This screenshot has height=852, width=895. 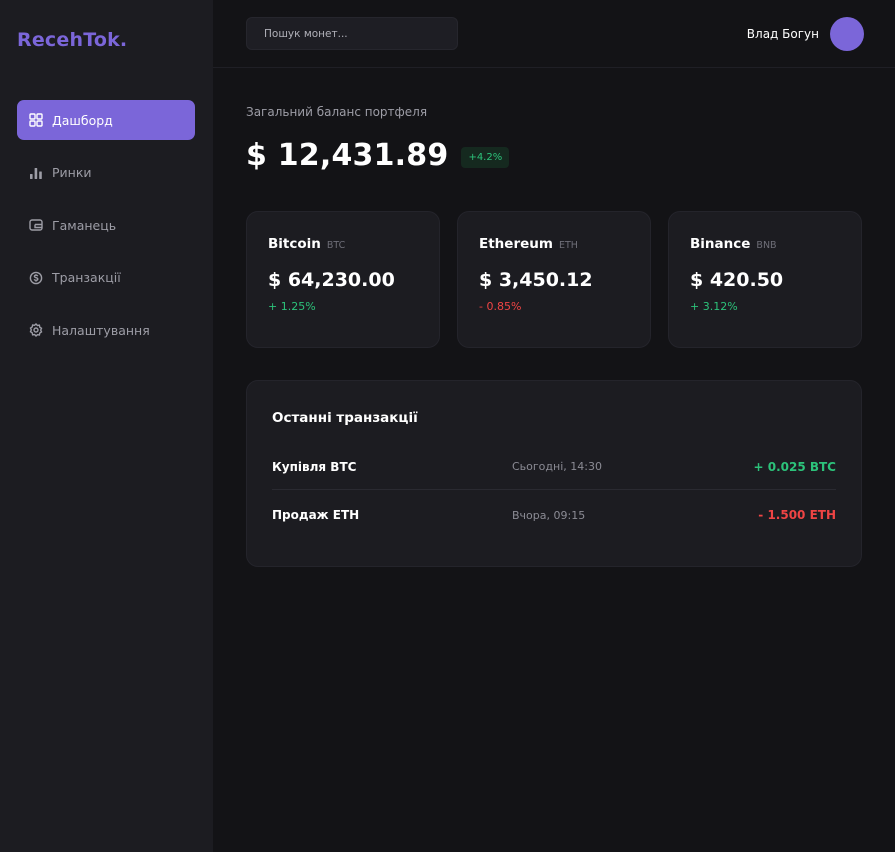 I want to click on coin-symbol: BNB, so click(x=766, y=245).